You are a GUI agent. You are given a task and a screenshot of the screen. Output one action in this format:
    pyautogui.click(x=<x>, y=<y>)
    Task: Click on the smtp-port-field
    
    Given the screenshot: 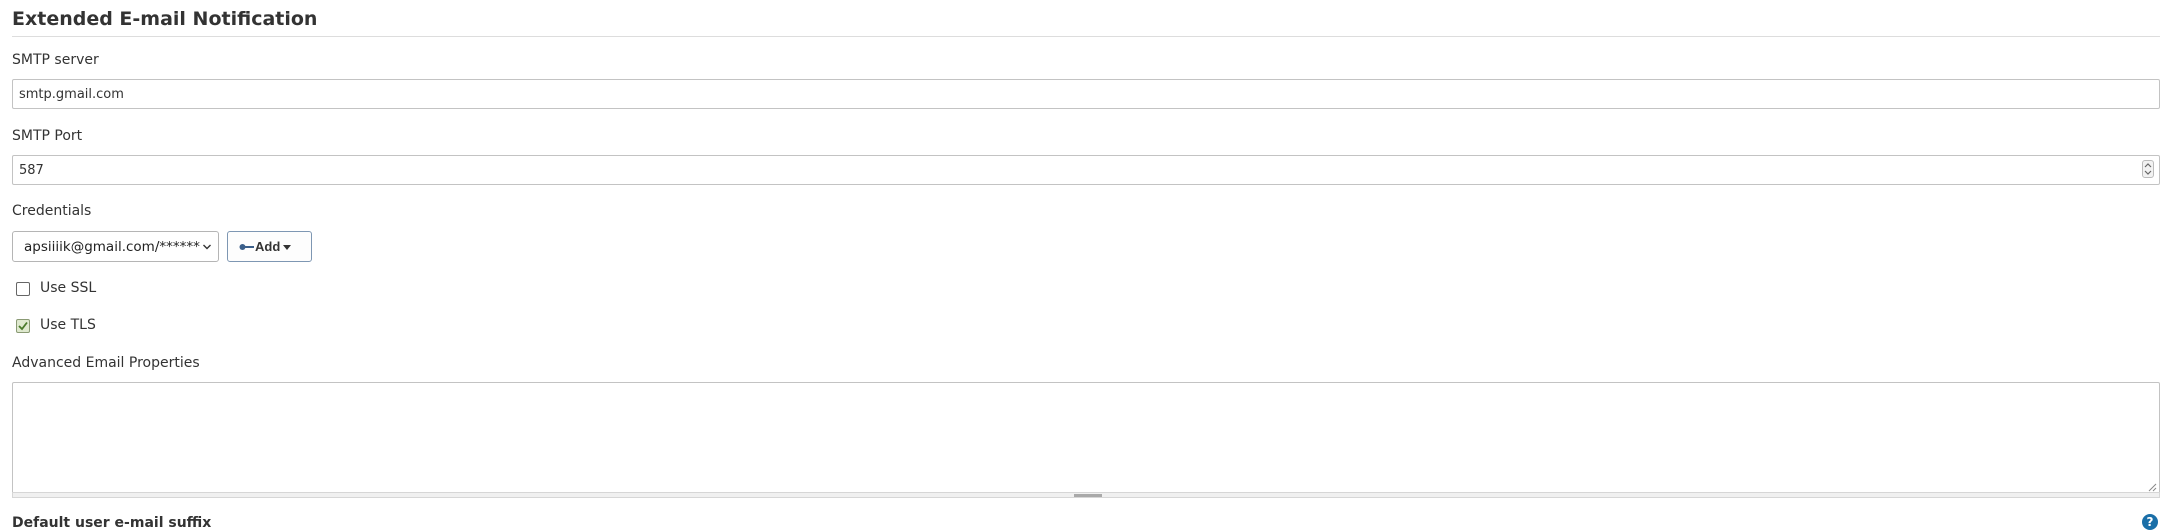 What is the action you would take?
    pyautogui.click(x=1086, y=170)
    